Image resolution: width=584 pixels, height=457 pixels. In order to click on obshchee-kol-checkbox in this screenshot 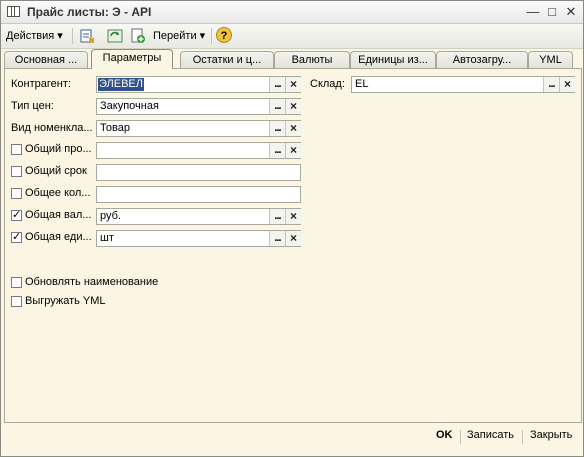, I will do `click(16, 193)`.